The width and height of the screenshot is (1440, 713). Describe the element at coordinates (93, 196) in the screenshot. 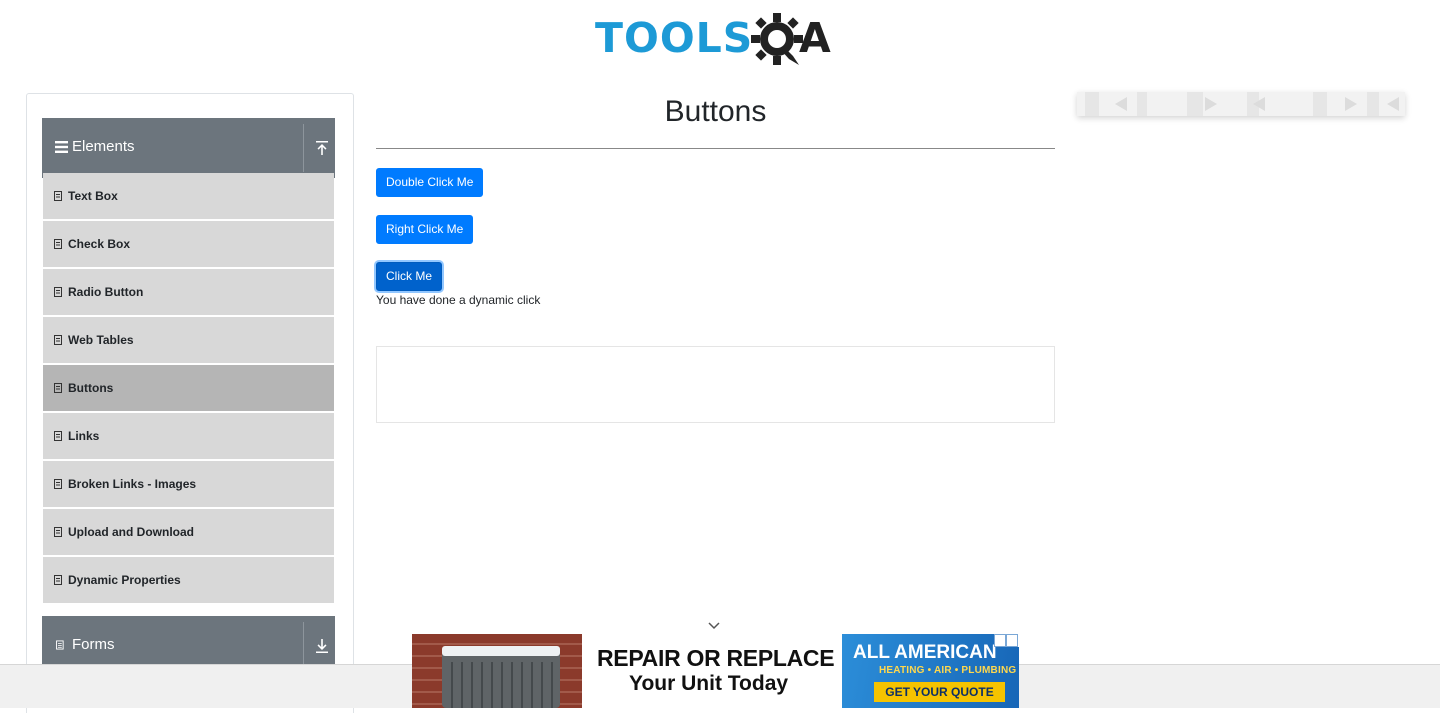

I see `sidebar-item-label: Text Box` at that location.